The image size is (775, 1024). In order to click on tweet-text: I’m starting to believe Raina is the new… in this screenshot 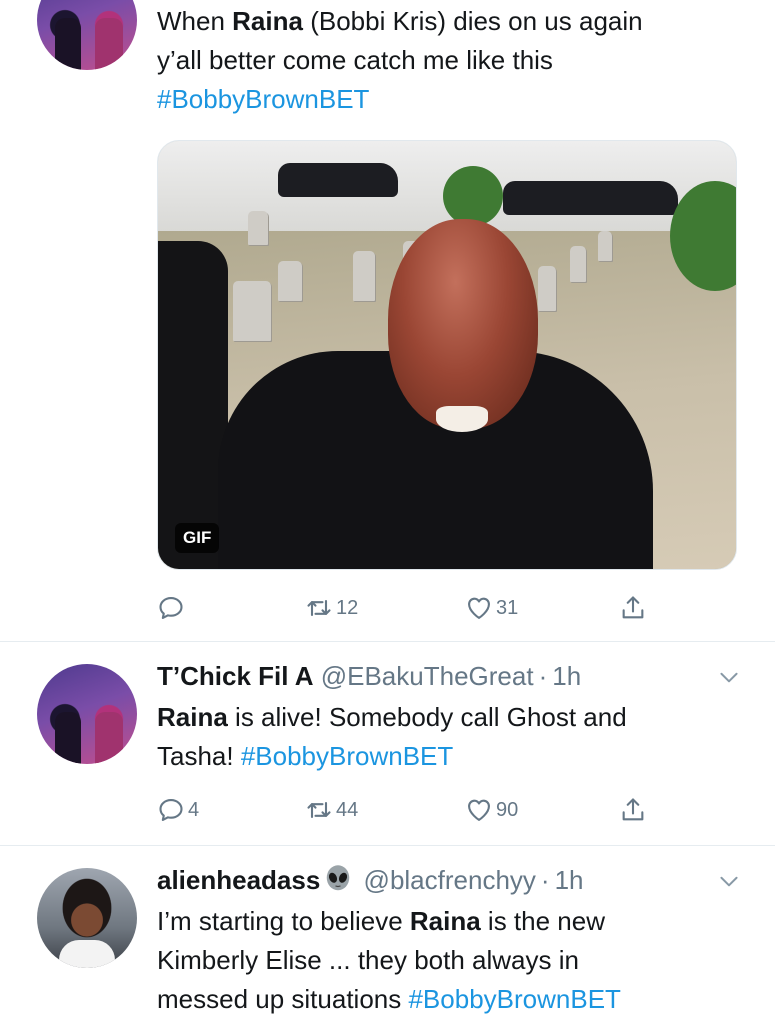, I will do `click(389, 960)`.